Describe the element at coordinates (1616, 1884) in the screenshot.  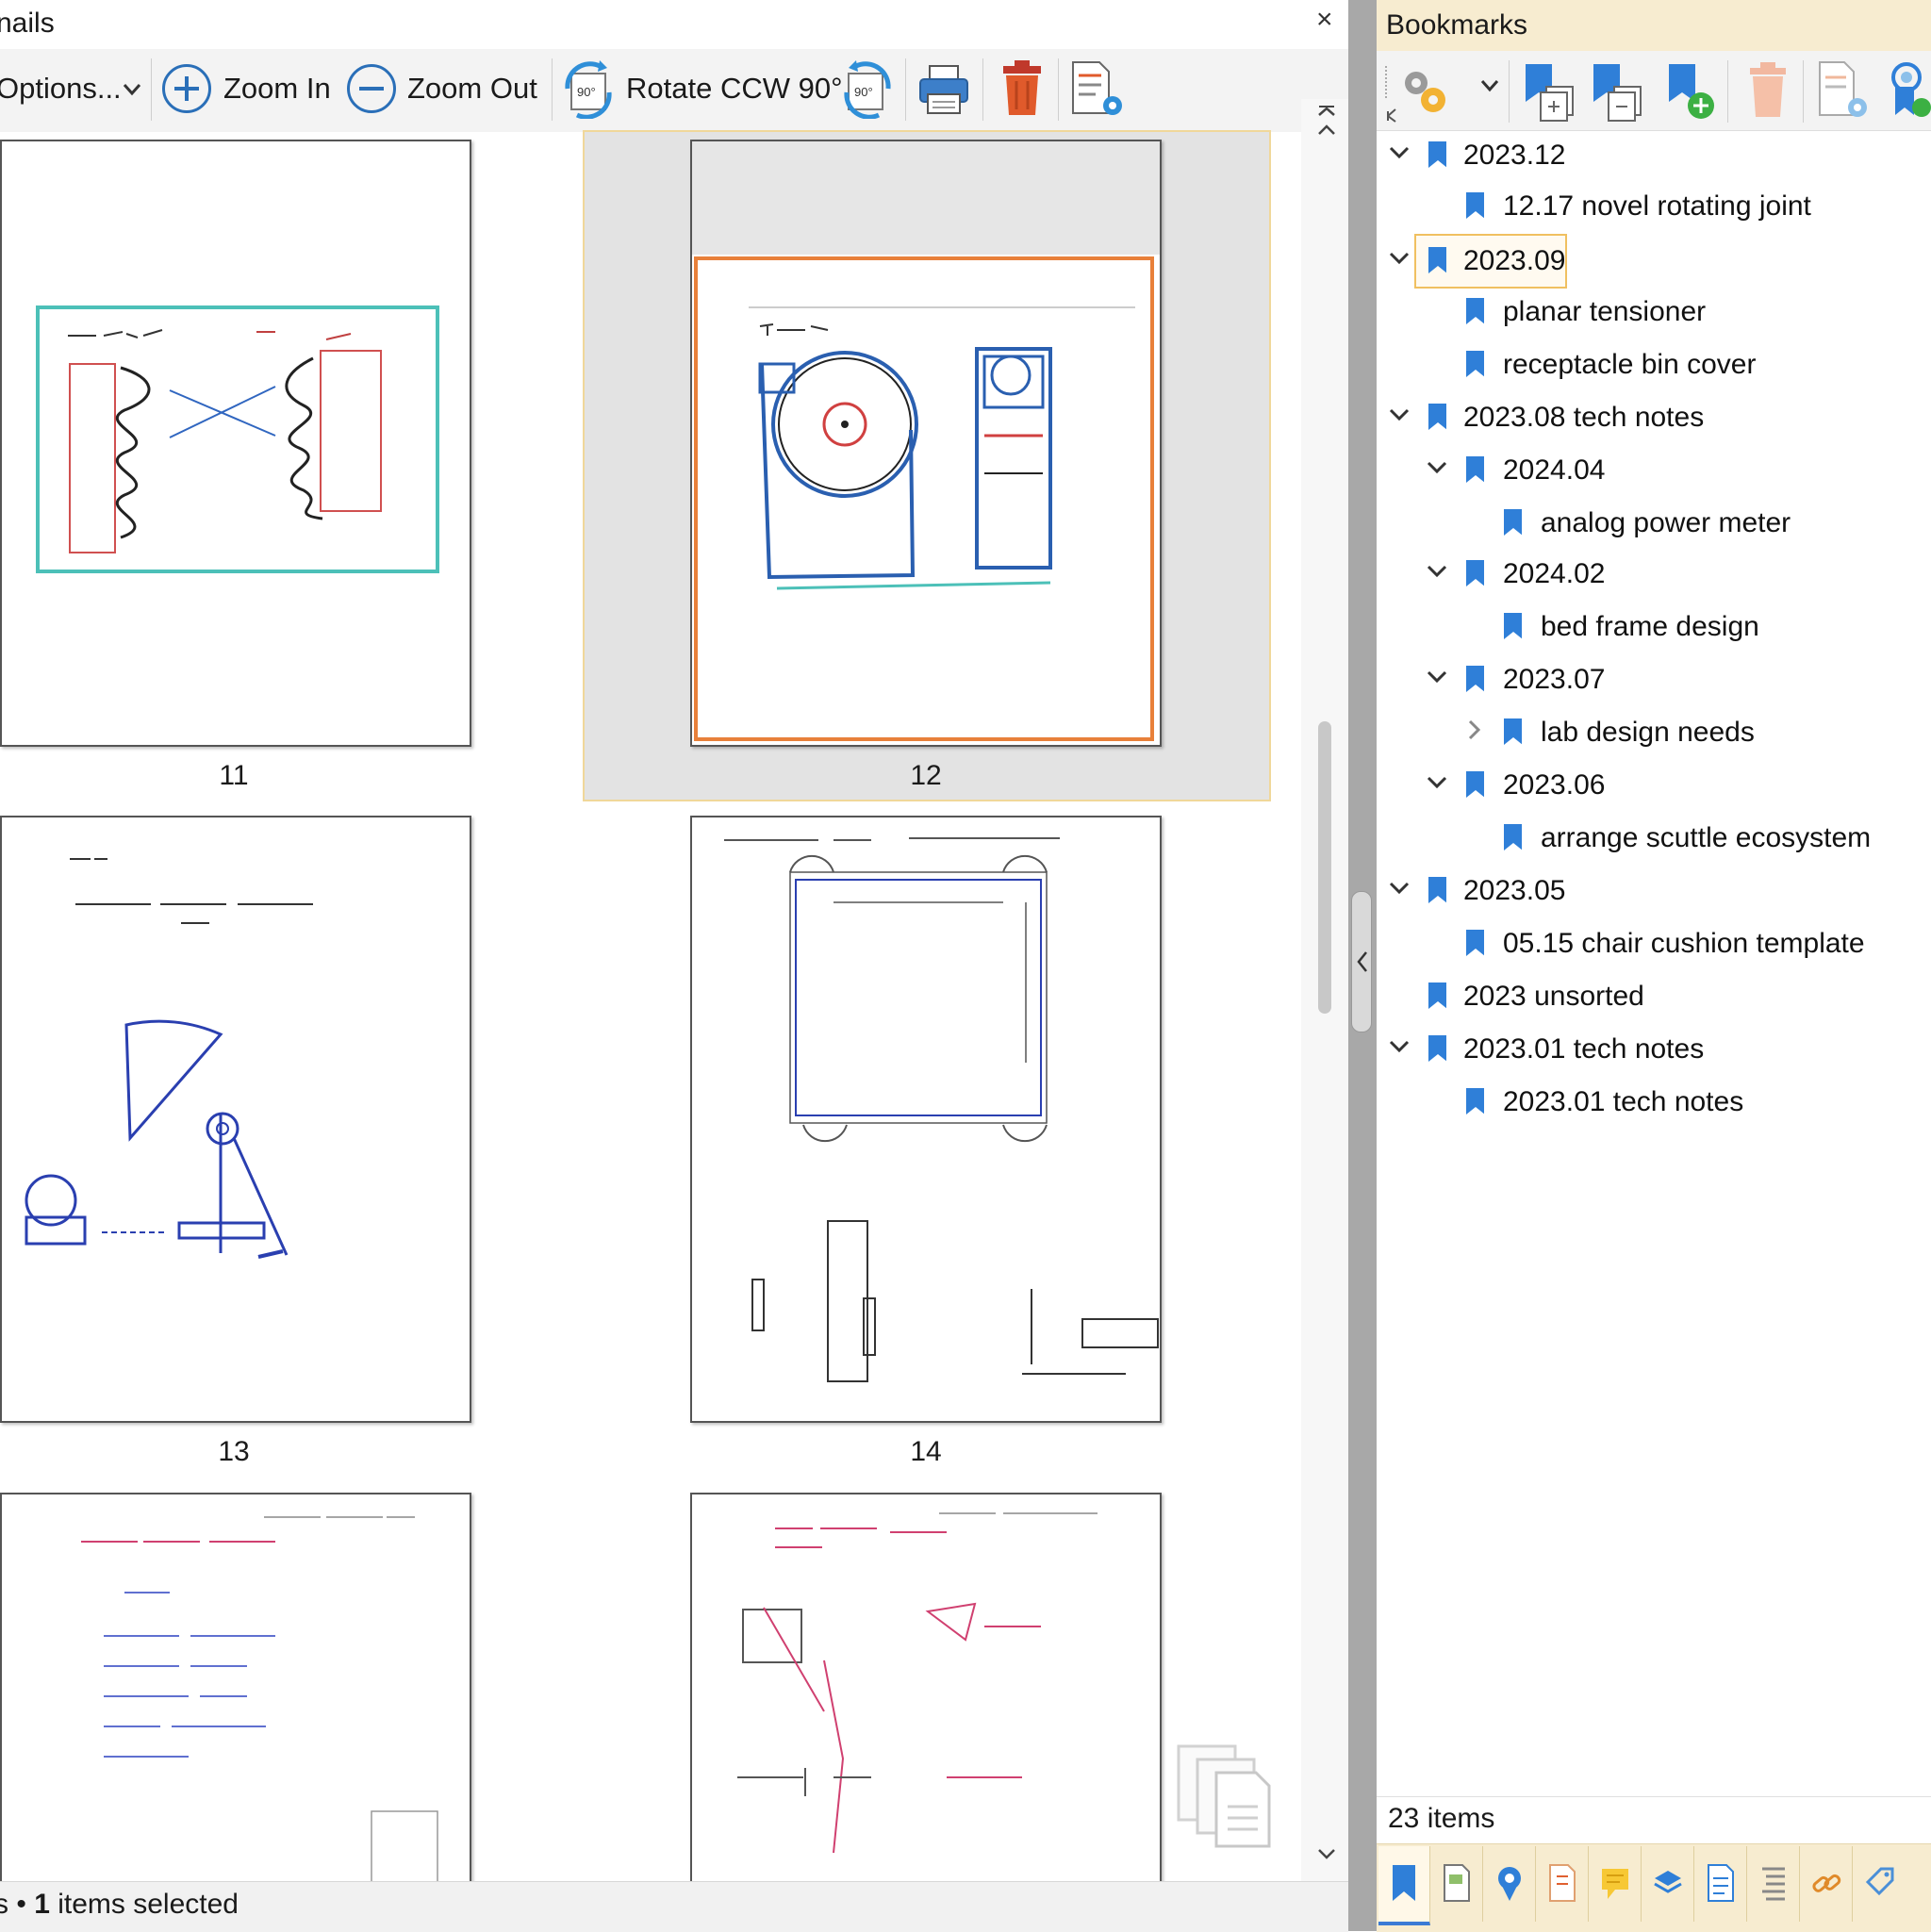
I see `comments-tab-icon` at that location.